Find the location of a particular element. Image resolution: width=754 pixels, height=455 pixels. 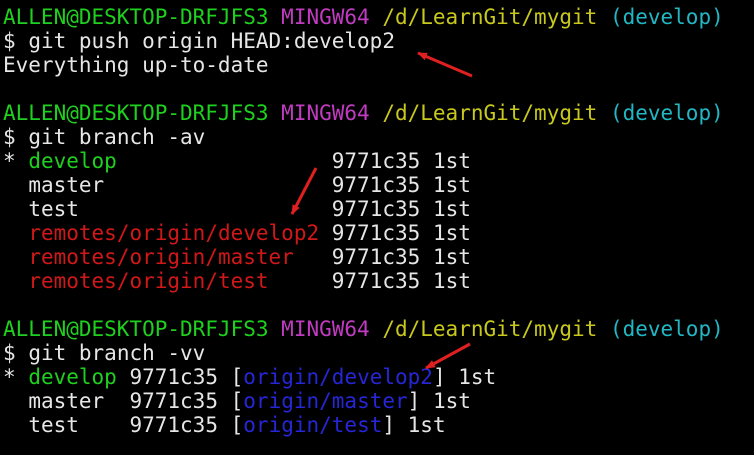

command-text: git branch -av is located at coordinates (117, 137).